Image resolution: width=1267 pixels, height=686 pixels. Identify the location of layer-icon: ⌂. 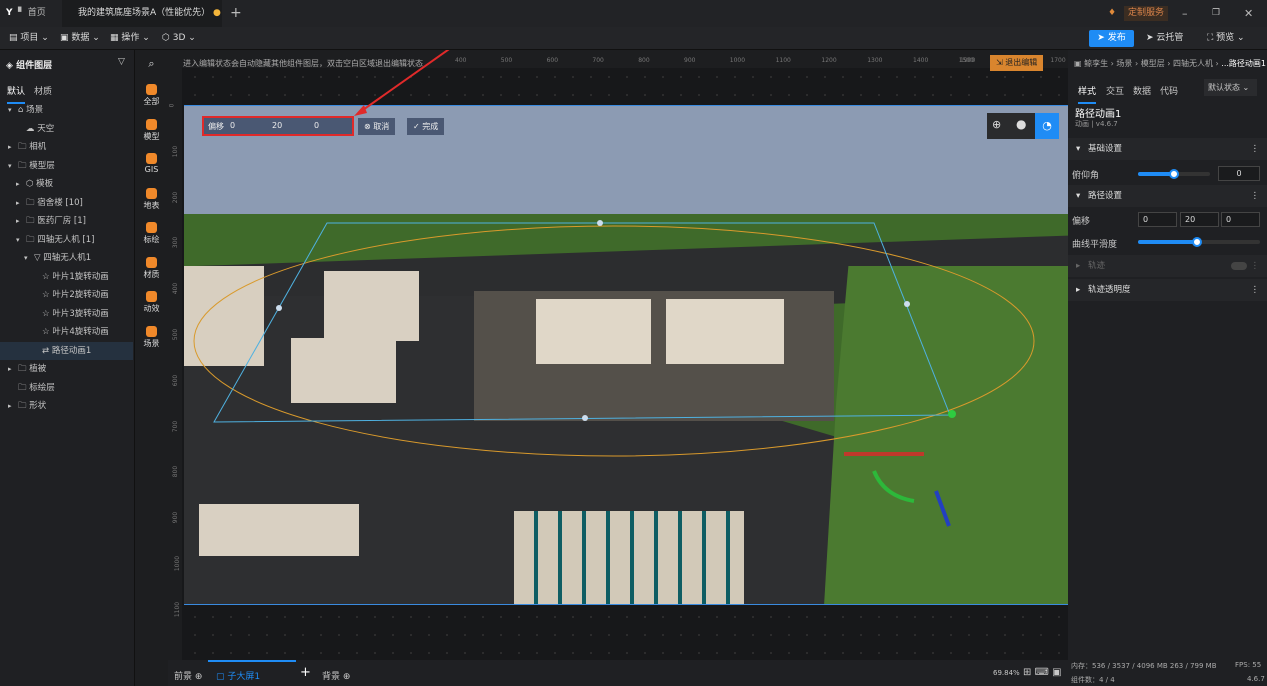
(21, 110).